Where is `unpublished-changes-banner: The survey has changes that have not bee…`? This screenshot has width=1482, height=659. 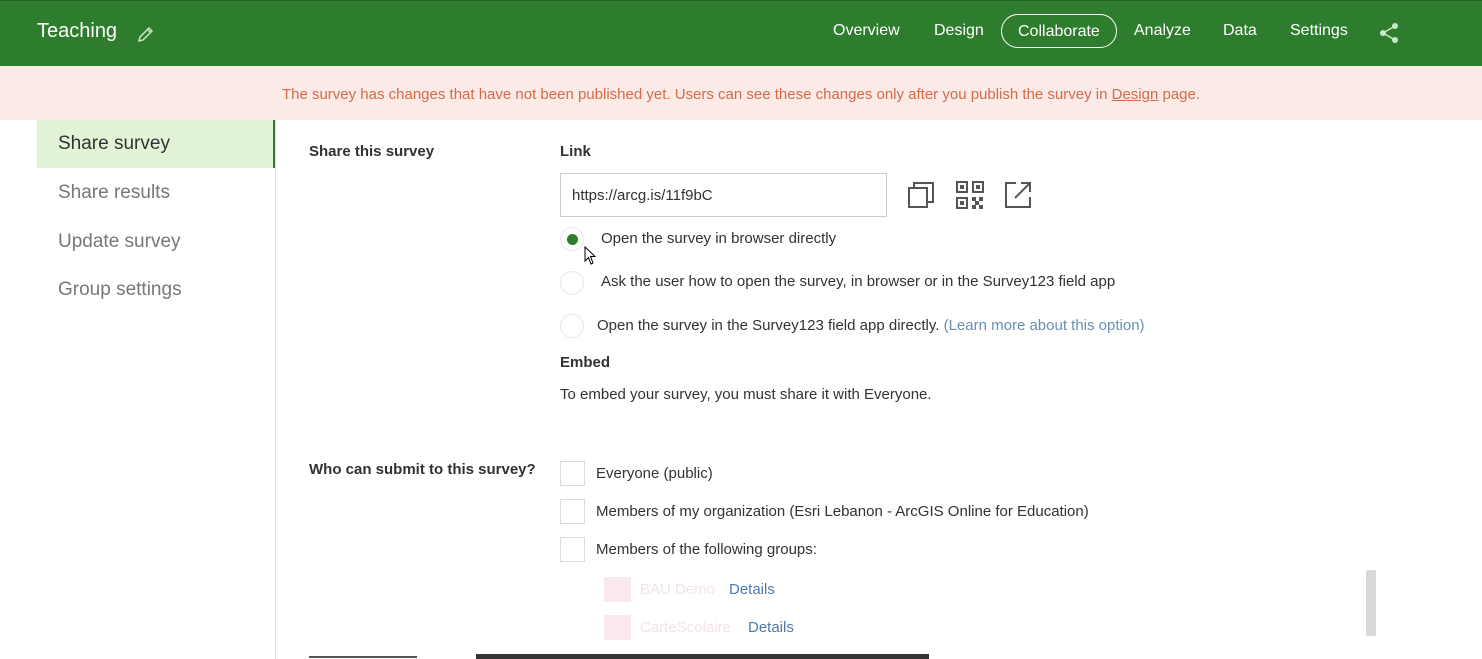
unpublished-changes-banner: The survey has changes that have not bee… is located at coordinates (741, 93).